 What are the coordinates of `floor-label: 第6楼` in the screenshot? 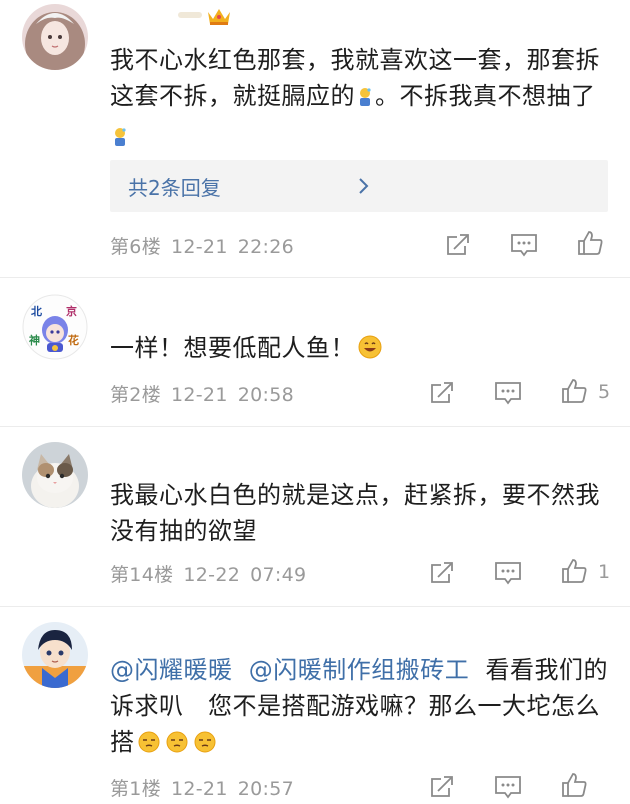 It's located at (135, 247).